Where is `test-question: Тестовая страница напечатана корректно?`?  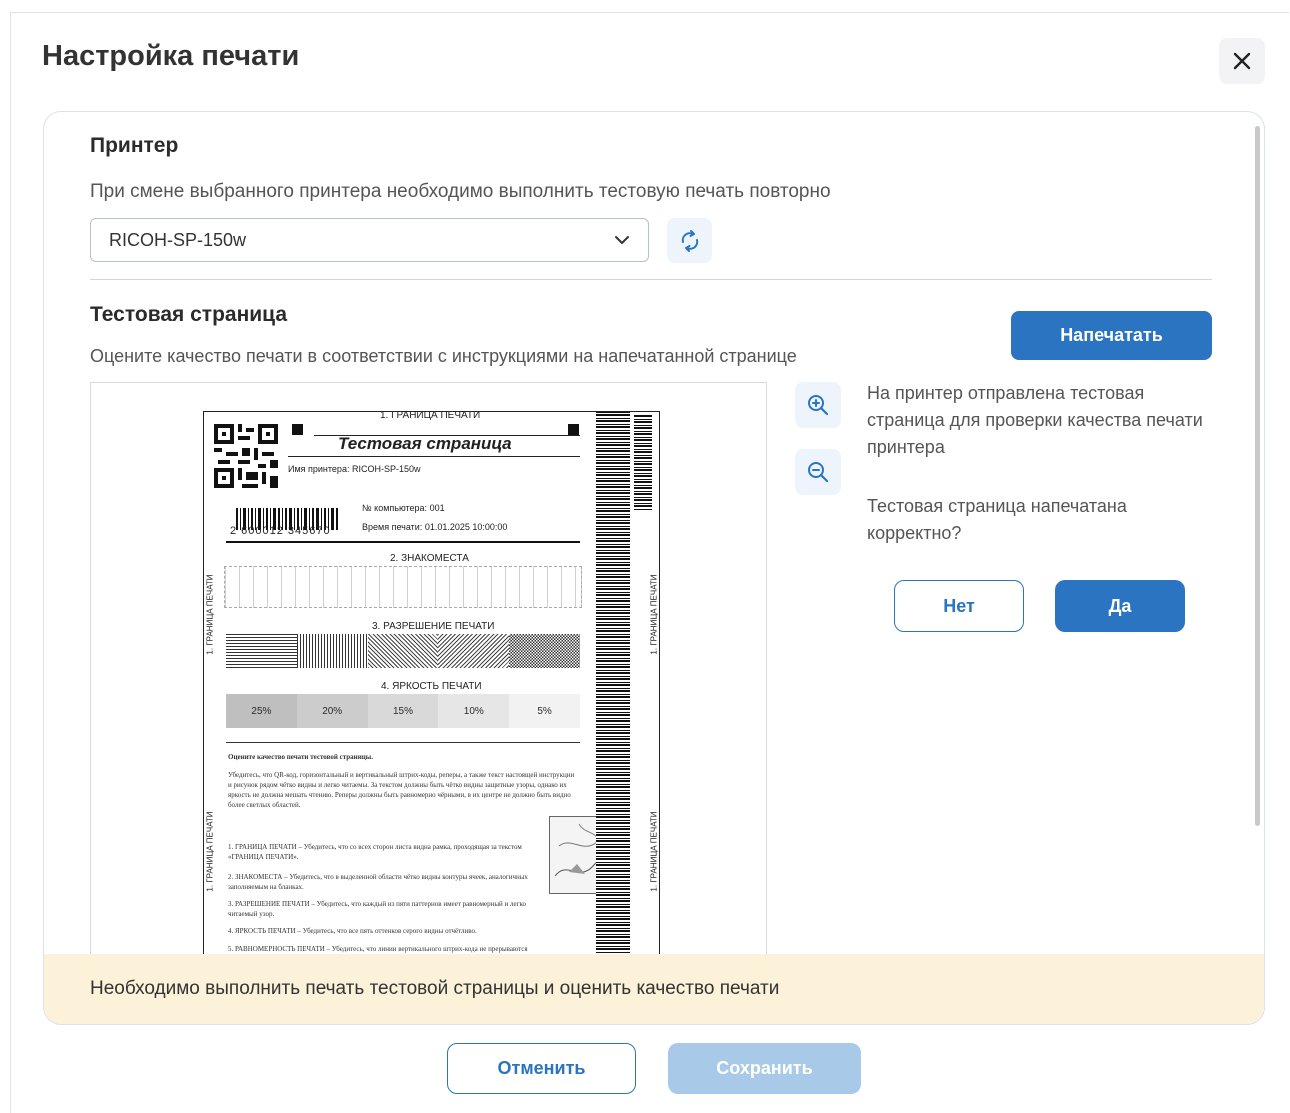 test-question: Тестовая страница напечатана корректно? is located at coordinates (997, 519).